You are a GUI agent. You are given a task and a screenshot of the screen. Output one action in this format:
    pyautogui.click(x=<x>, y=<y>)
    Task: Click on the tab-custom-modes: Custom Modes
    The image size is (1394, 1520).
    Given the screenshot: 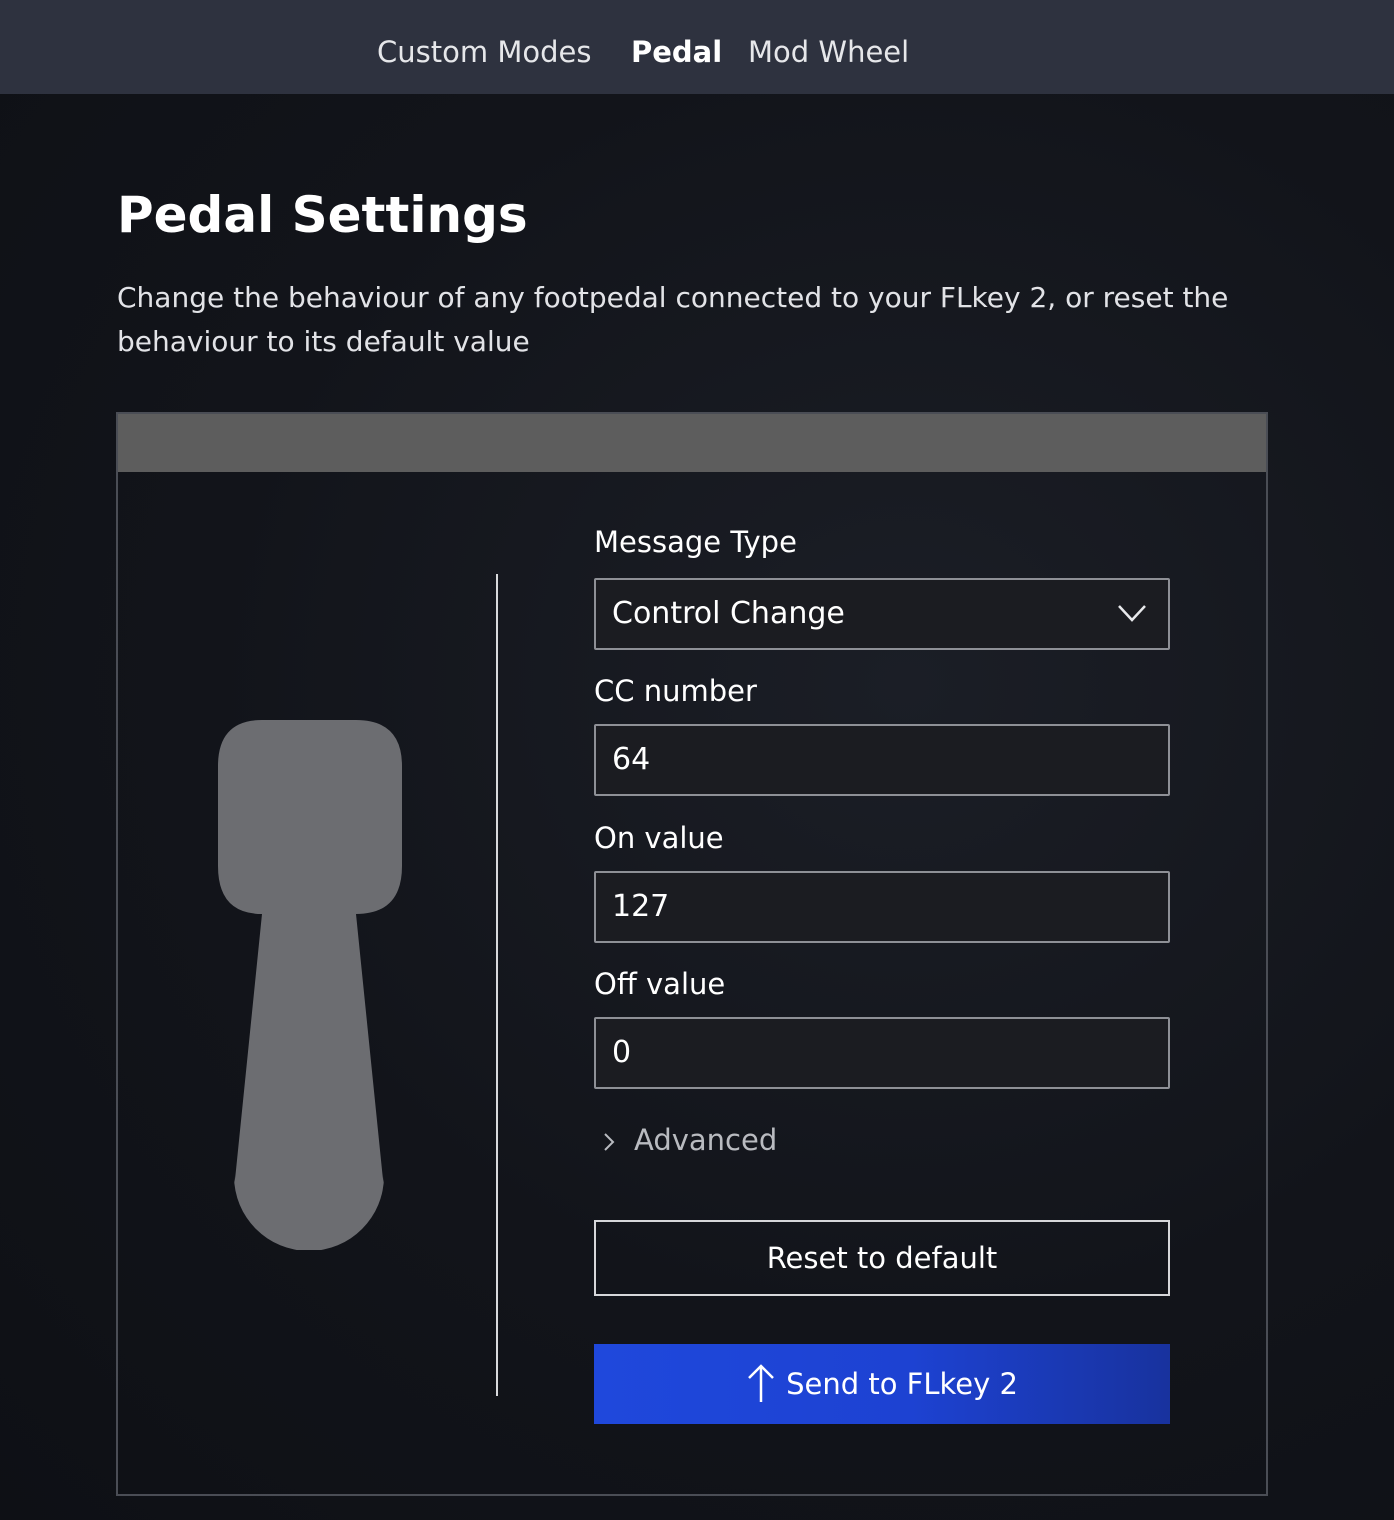 What is the action you would take?
    pyautogui.click(x=484, y=52)
    